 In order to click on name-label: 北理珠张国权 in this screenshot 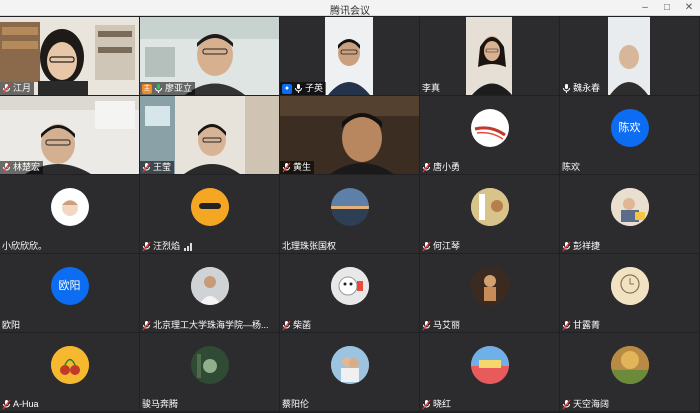, I will do `click(309, 246)`.